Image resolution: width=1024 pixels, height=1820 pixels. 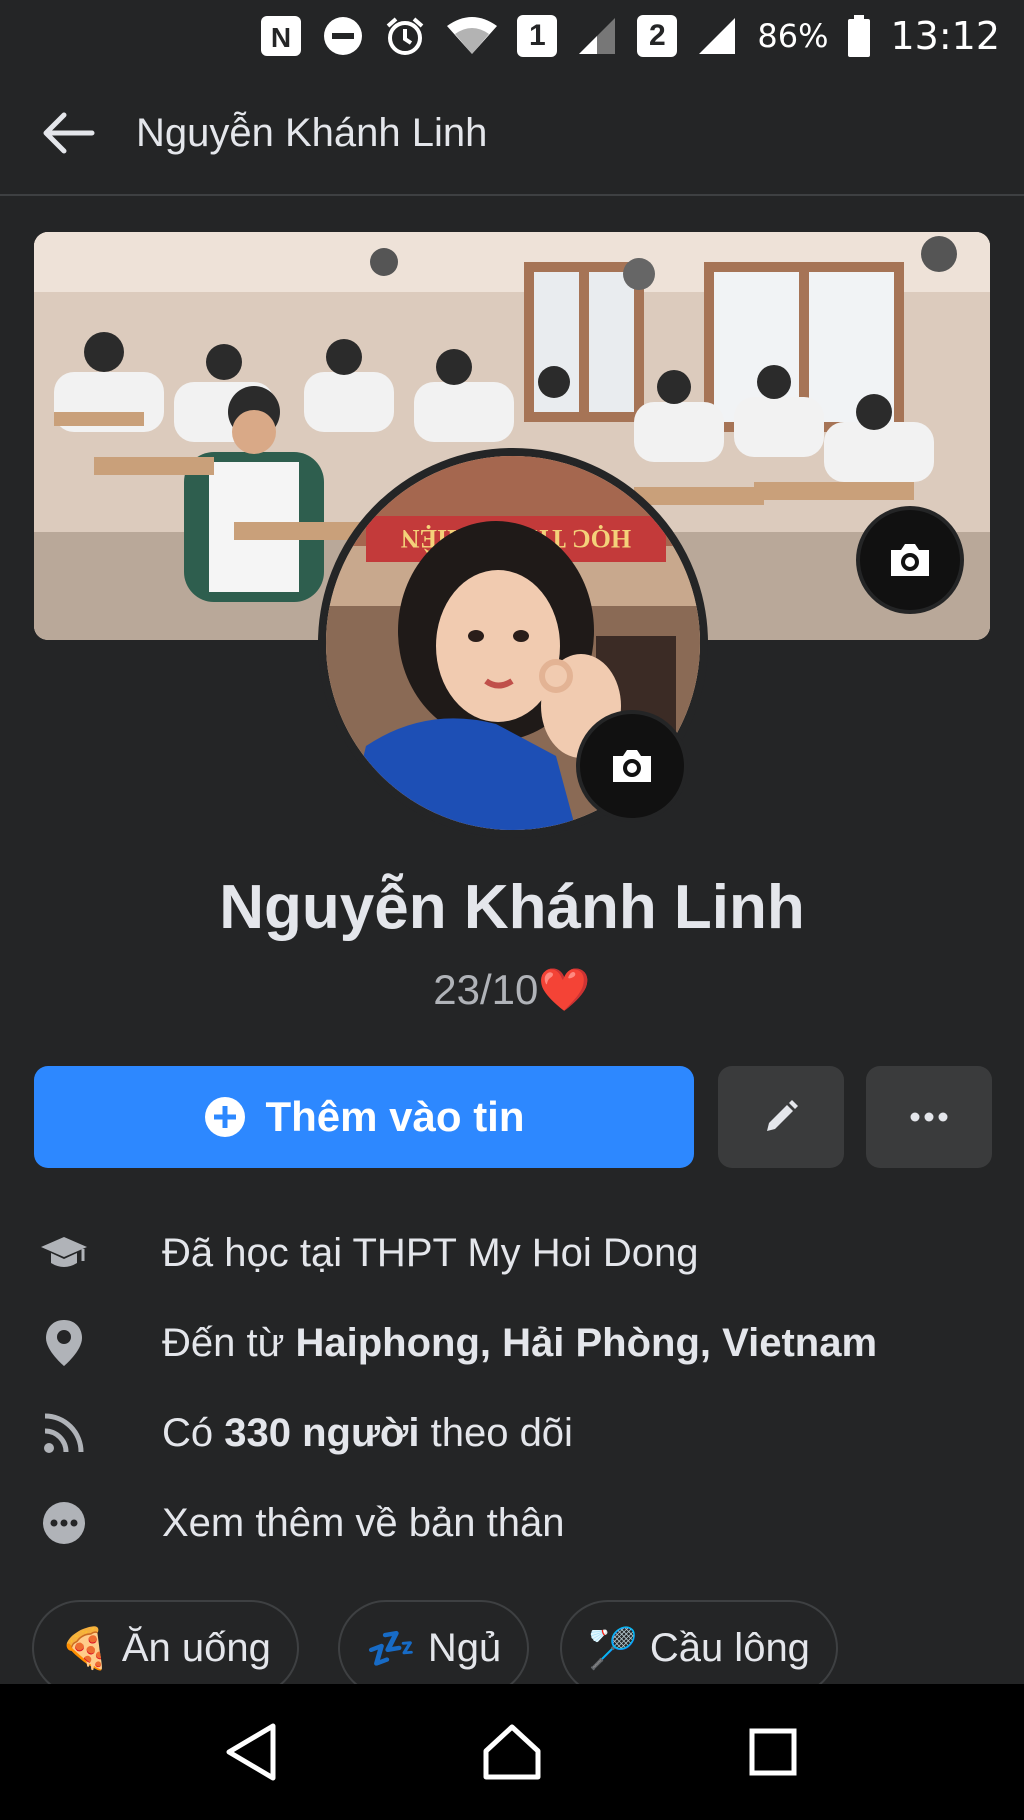 I want to click on hobby-label: Cầu lông, so click(x=729, y=1647).